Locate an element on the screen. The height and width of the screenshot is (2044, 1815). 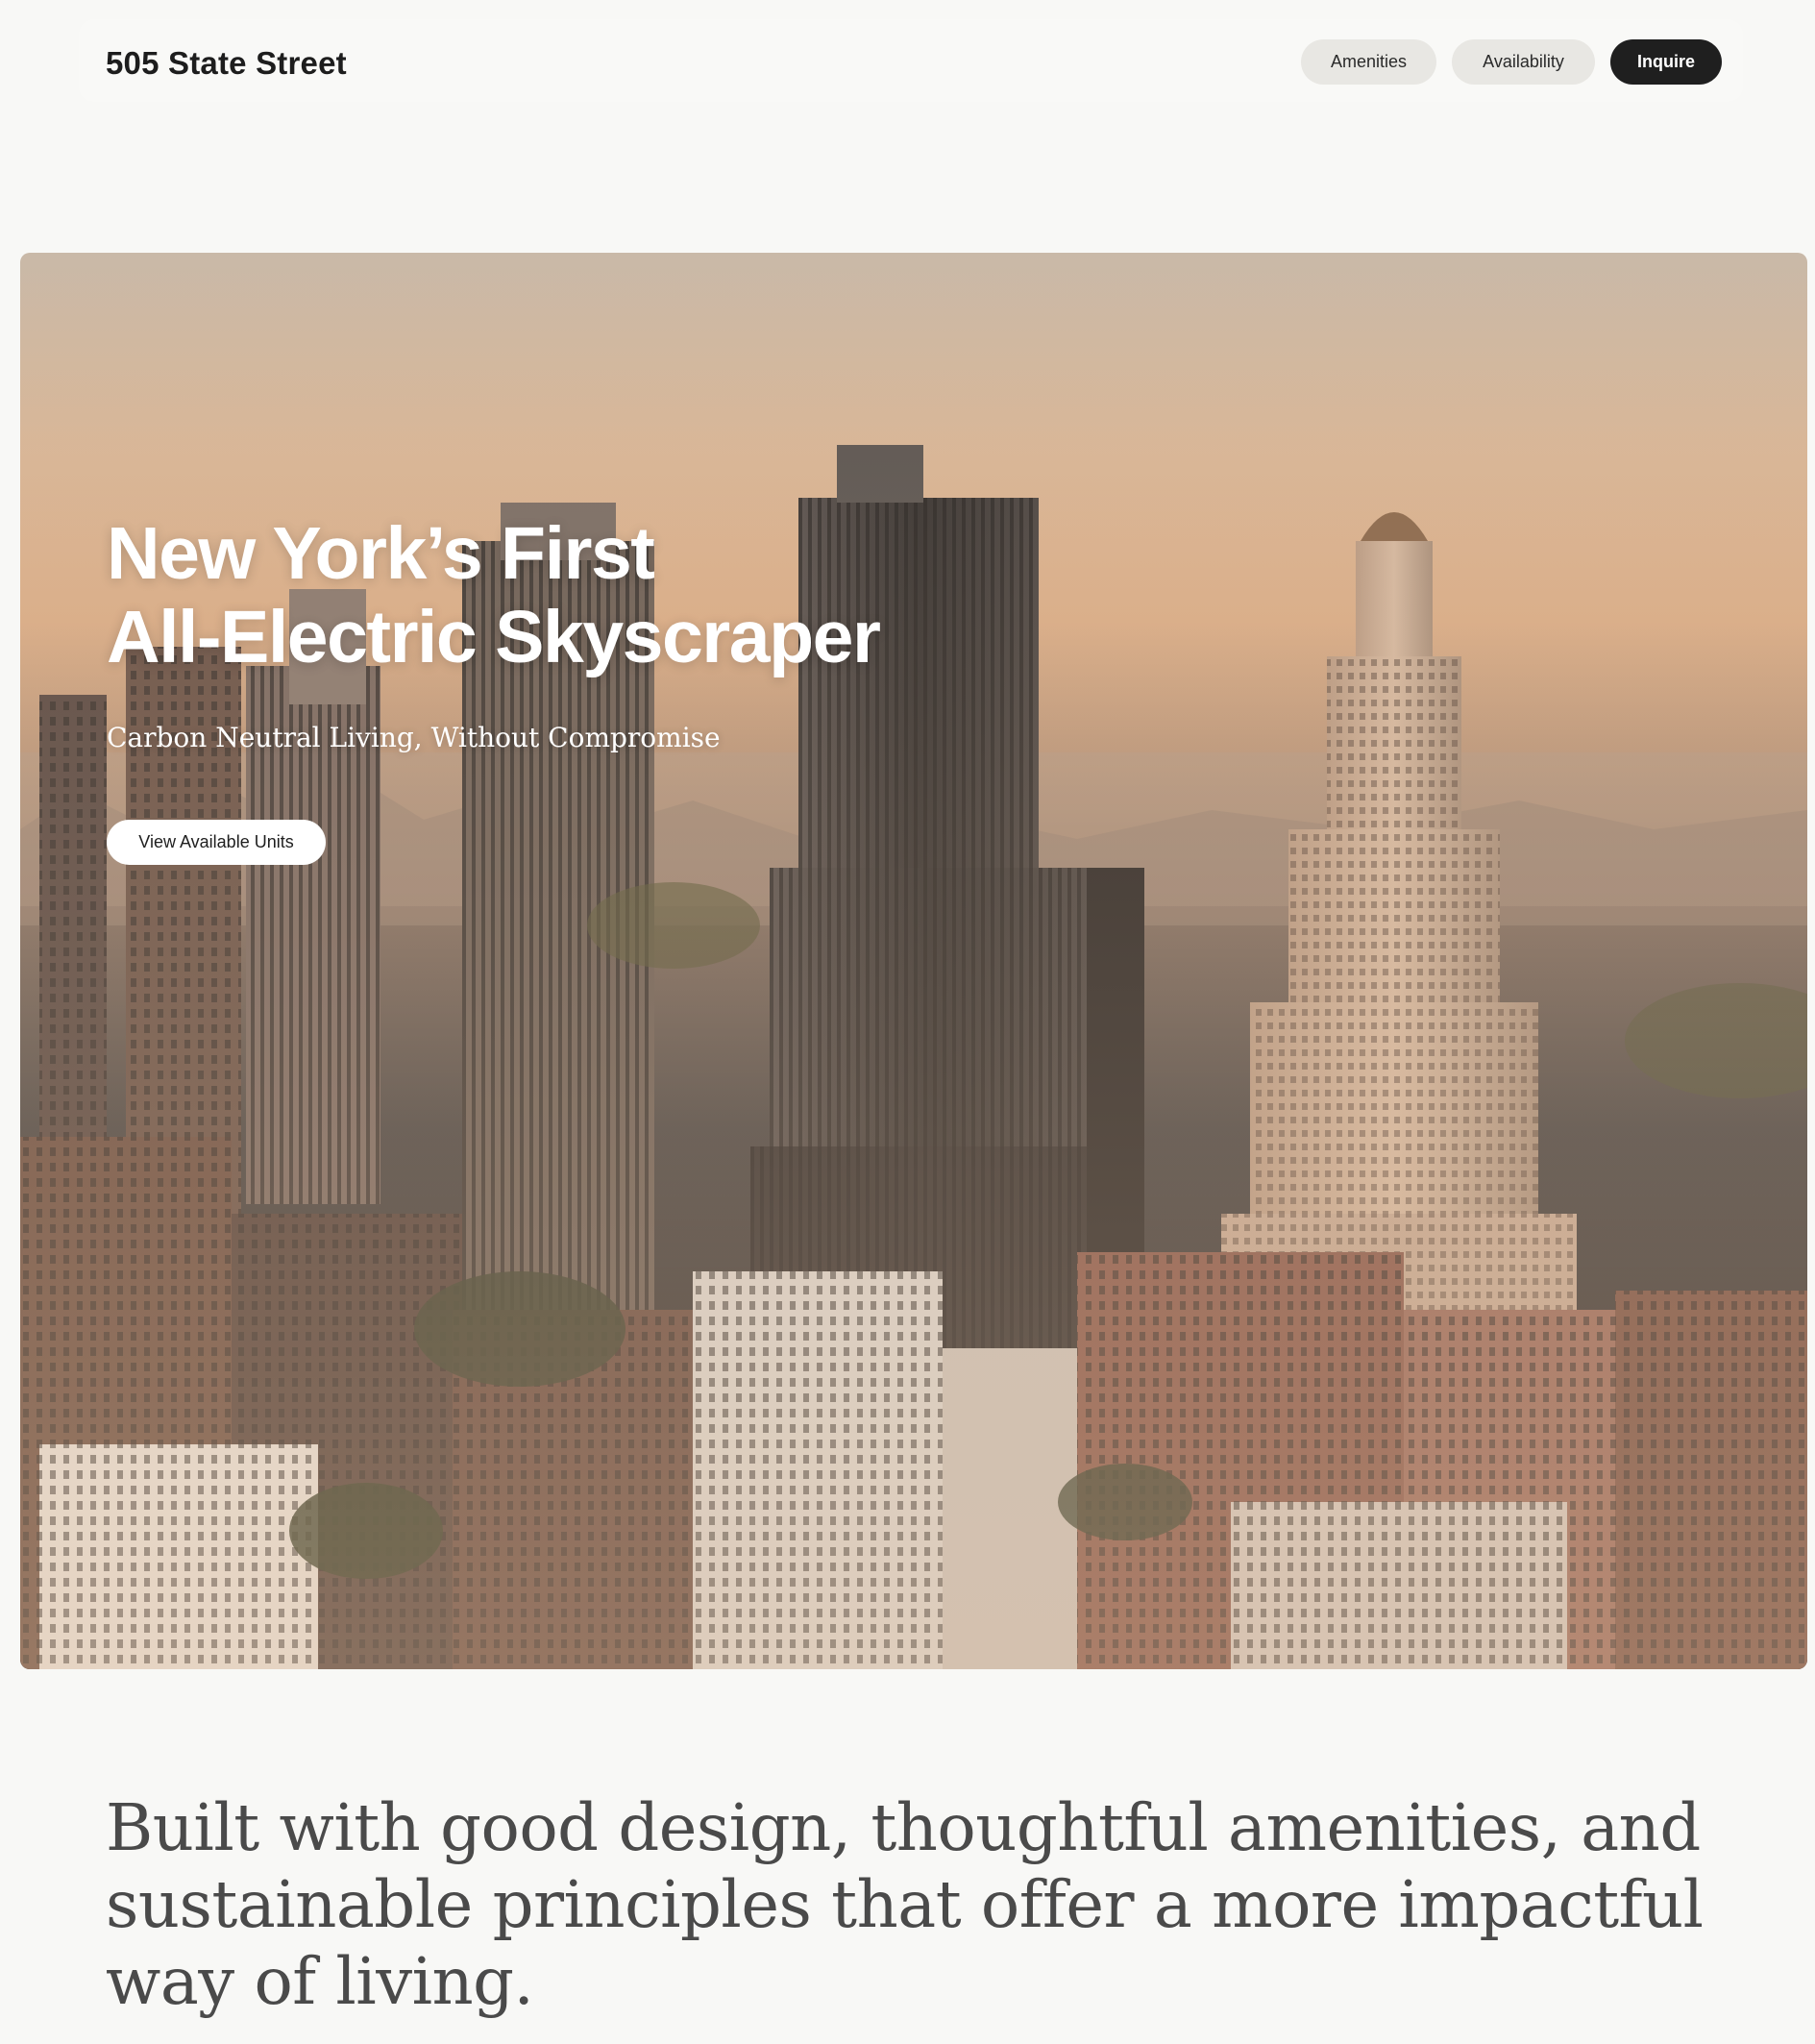
hero-title-line-1: New York’s First is located at coordinates (381, 553).